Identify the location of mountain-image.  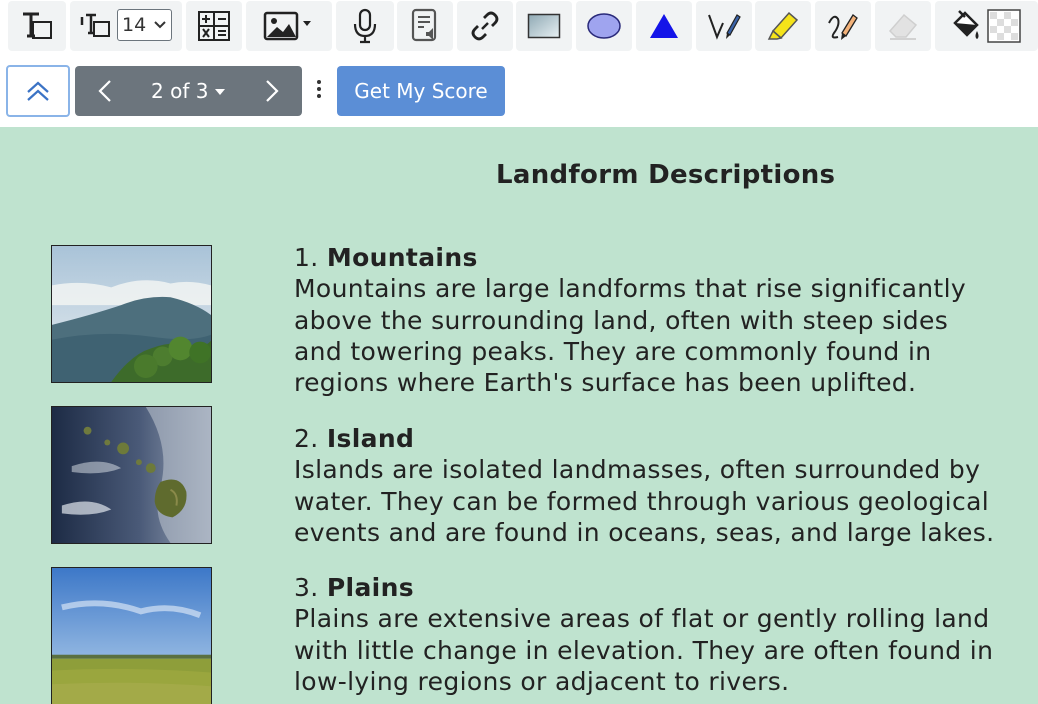
(131, 314).